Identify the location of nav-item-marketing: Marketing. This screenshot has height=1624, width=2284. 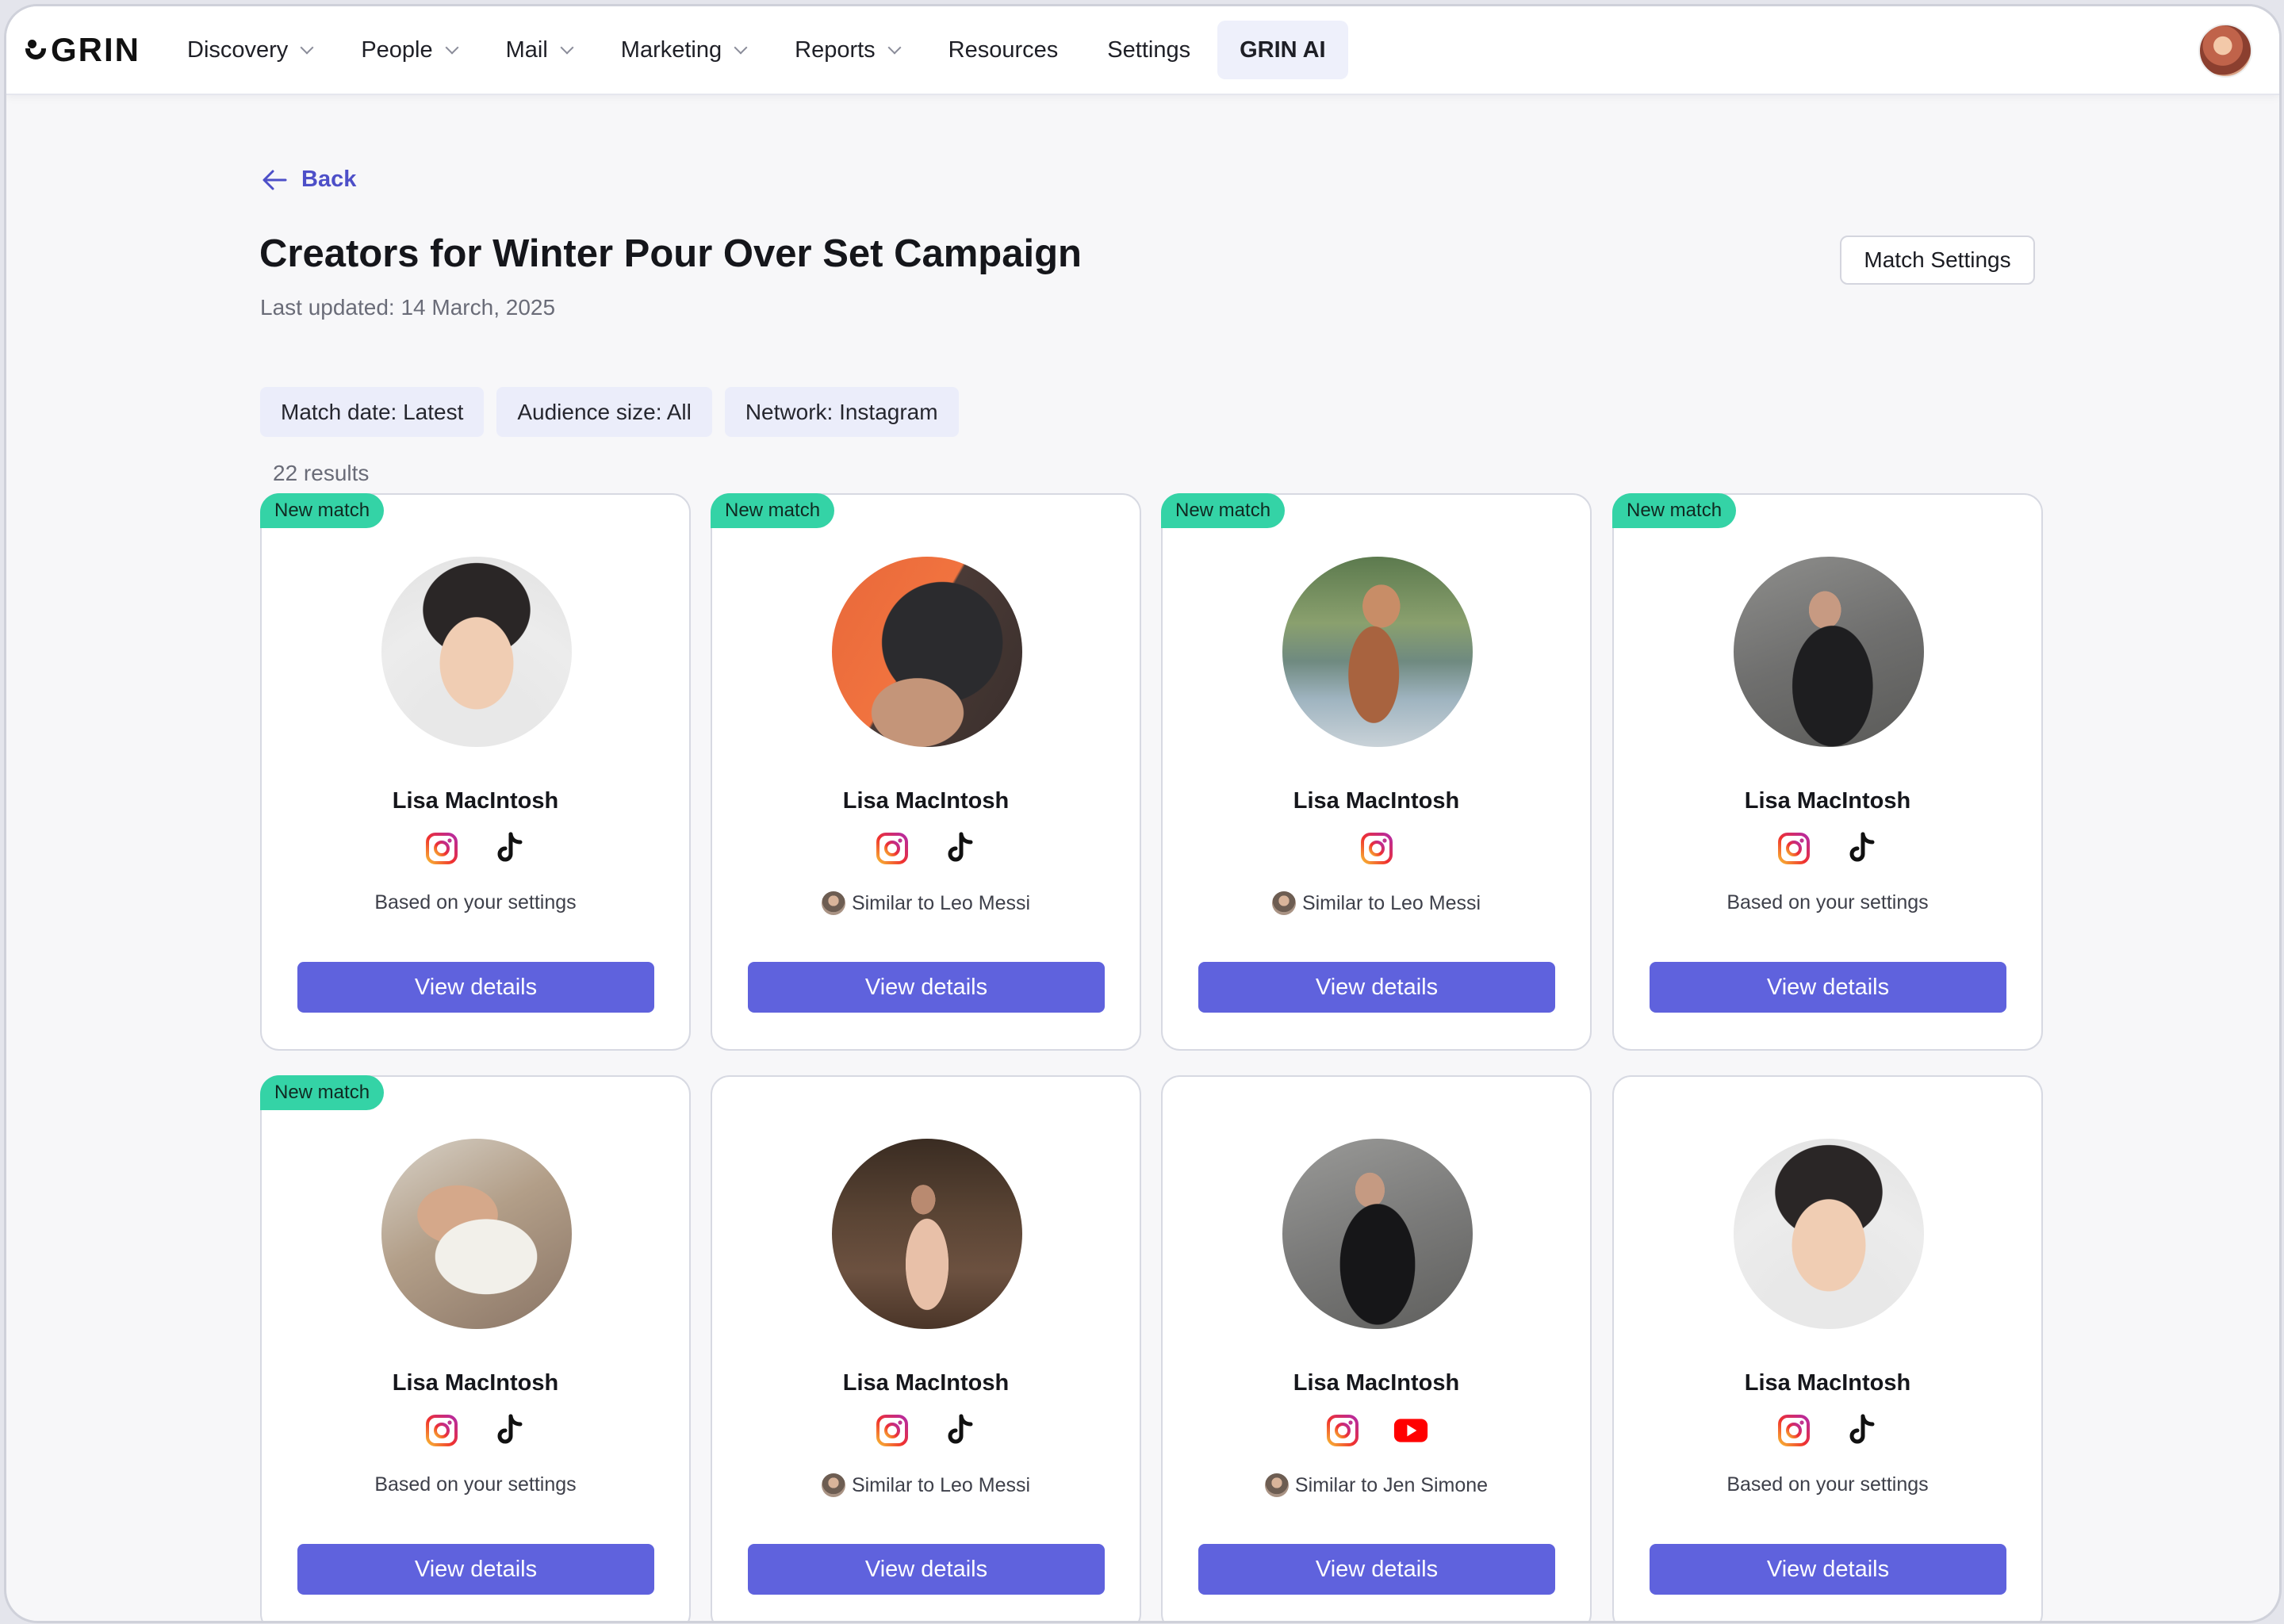
(683, 50).